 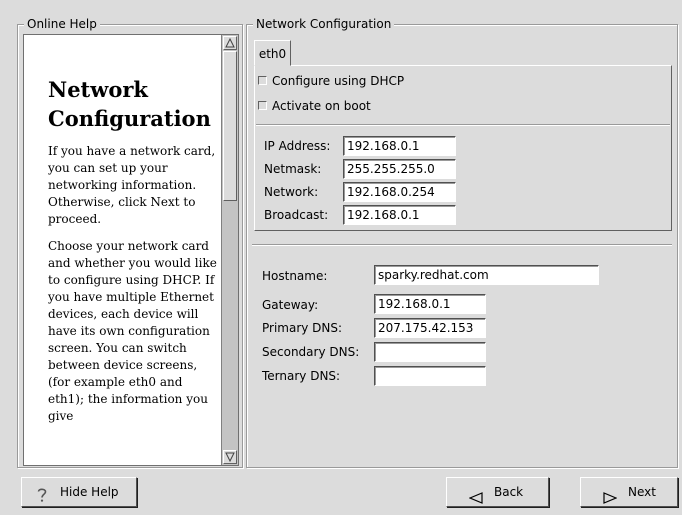 What do you see at coordinates (430, 352) in the screenshot?
I see `secondary-dns-field` at bounding box center [430, 352].